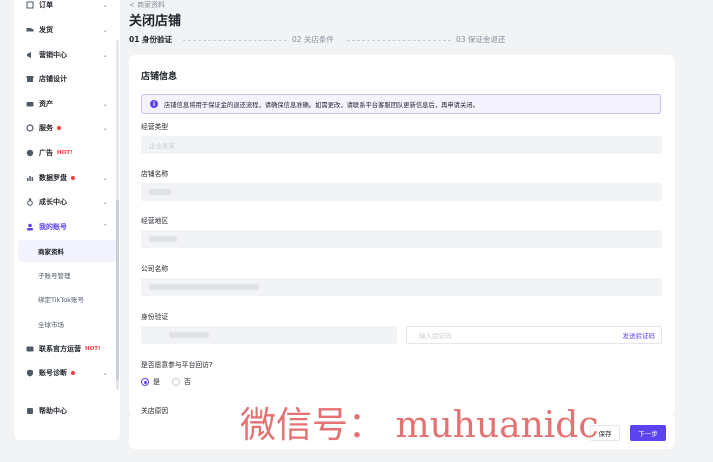  I want to click on sidebar-item-contact-ops: 联系官方运营 HOT!, so click(67, 349).